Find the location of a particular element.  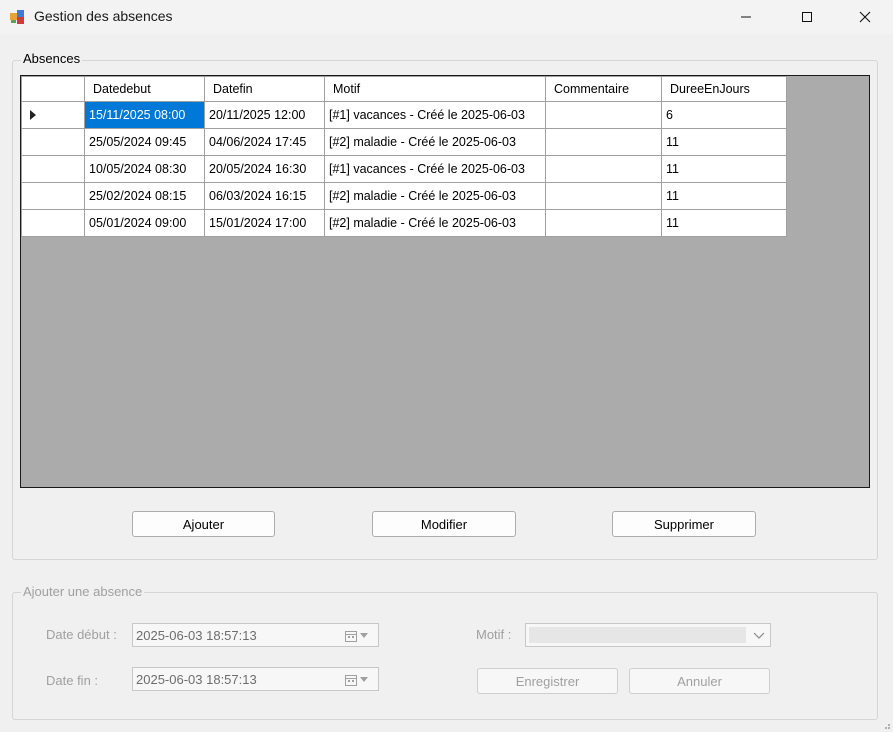

maximize-button is located at coordinates (807, 17).